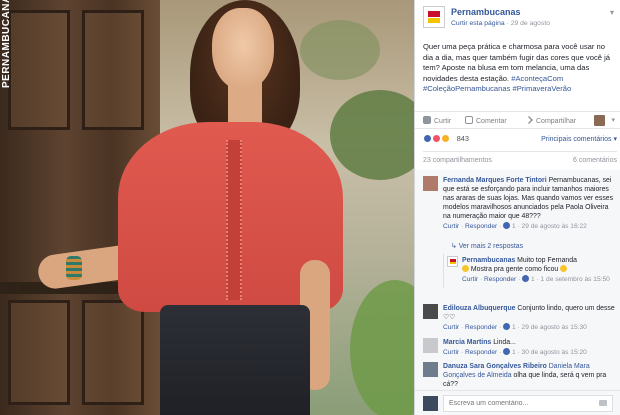 The width and height of the screenshot is (620, 415). I want to click on reply-reply-link: Responder, so click(500, 279).